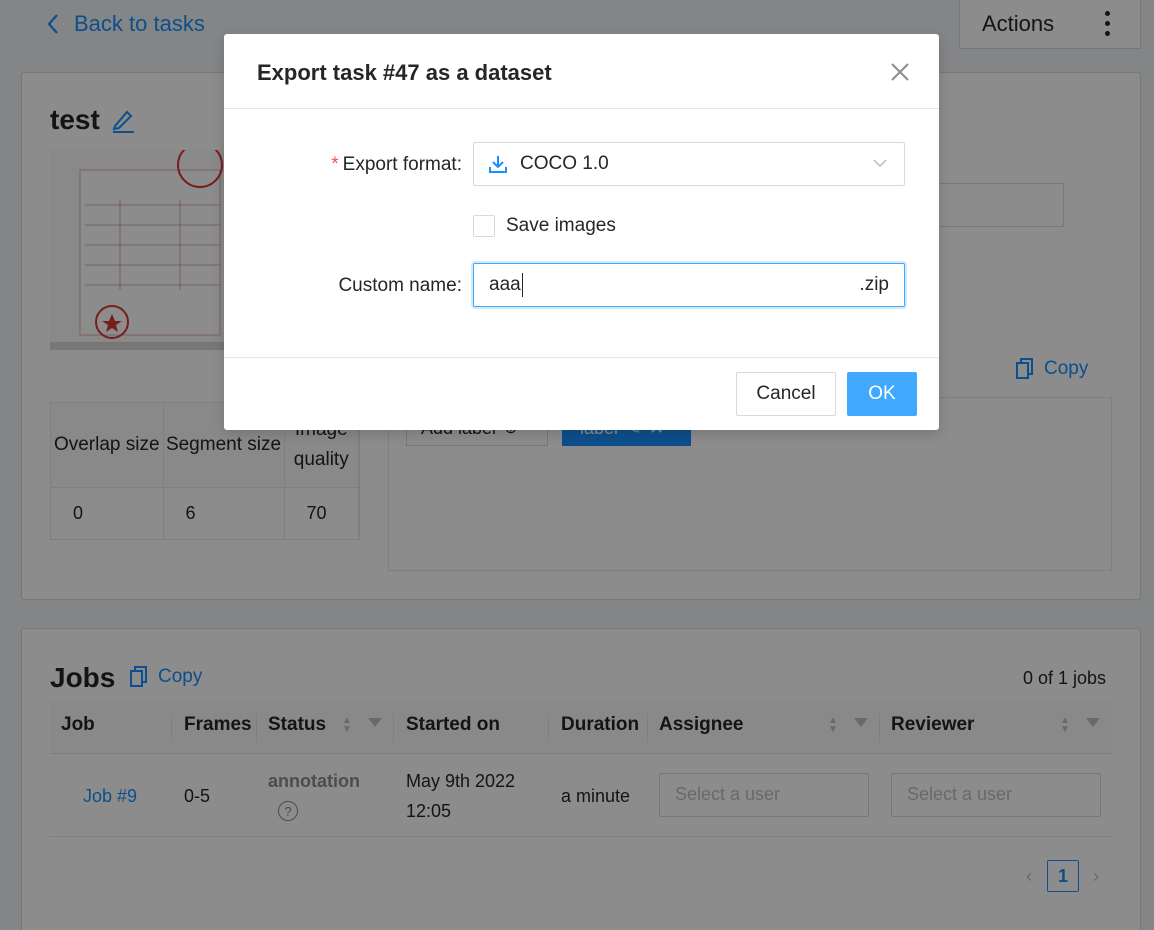 The image size is (1154, 930). Describe the element at coordinates (400, 285) in the screenshot. I see `custom-name-label: Custom name:` at that location.